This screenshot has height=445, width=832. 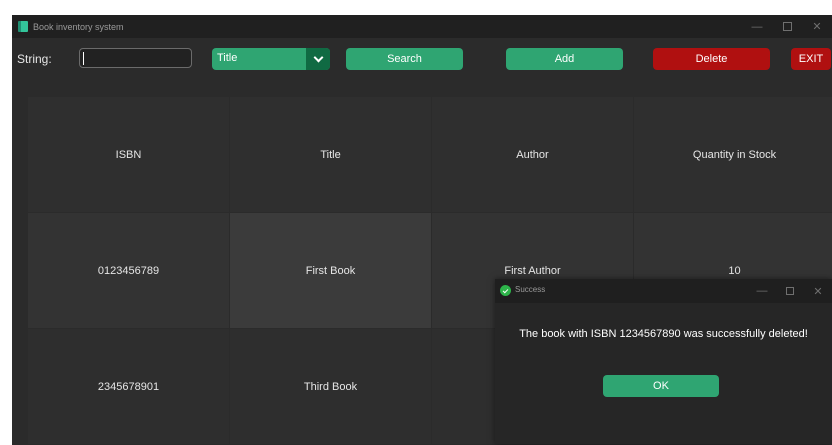 I want to click on delete-button: Delete, so click(x=711, y=59).